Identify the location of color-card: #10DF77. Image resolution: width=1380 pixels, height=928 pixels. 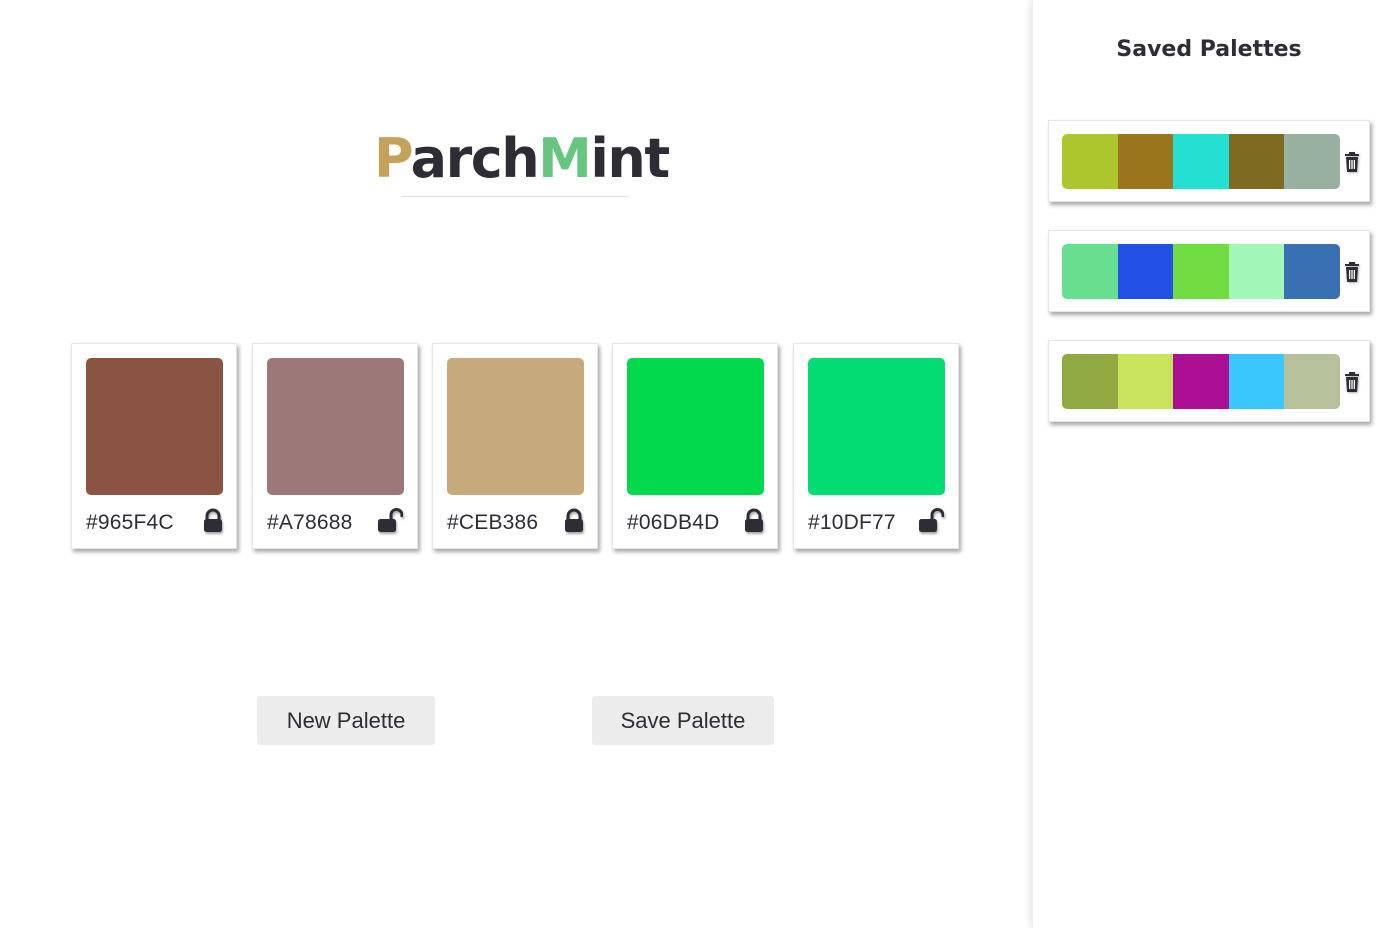
(876, 446).